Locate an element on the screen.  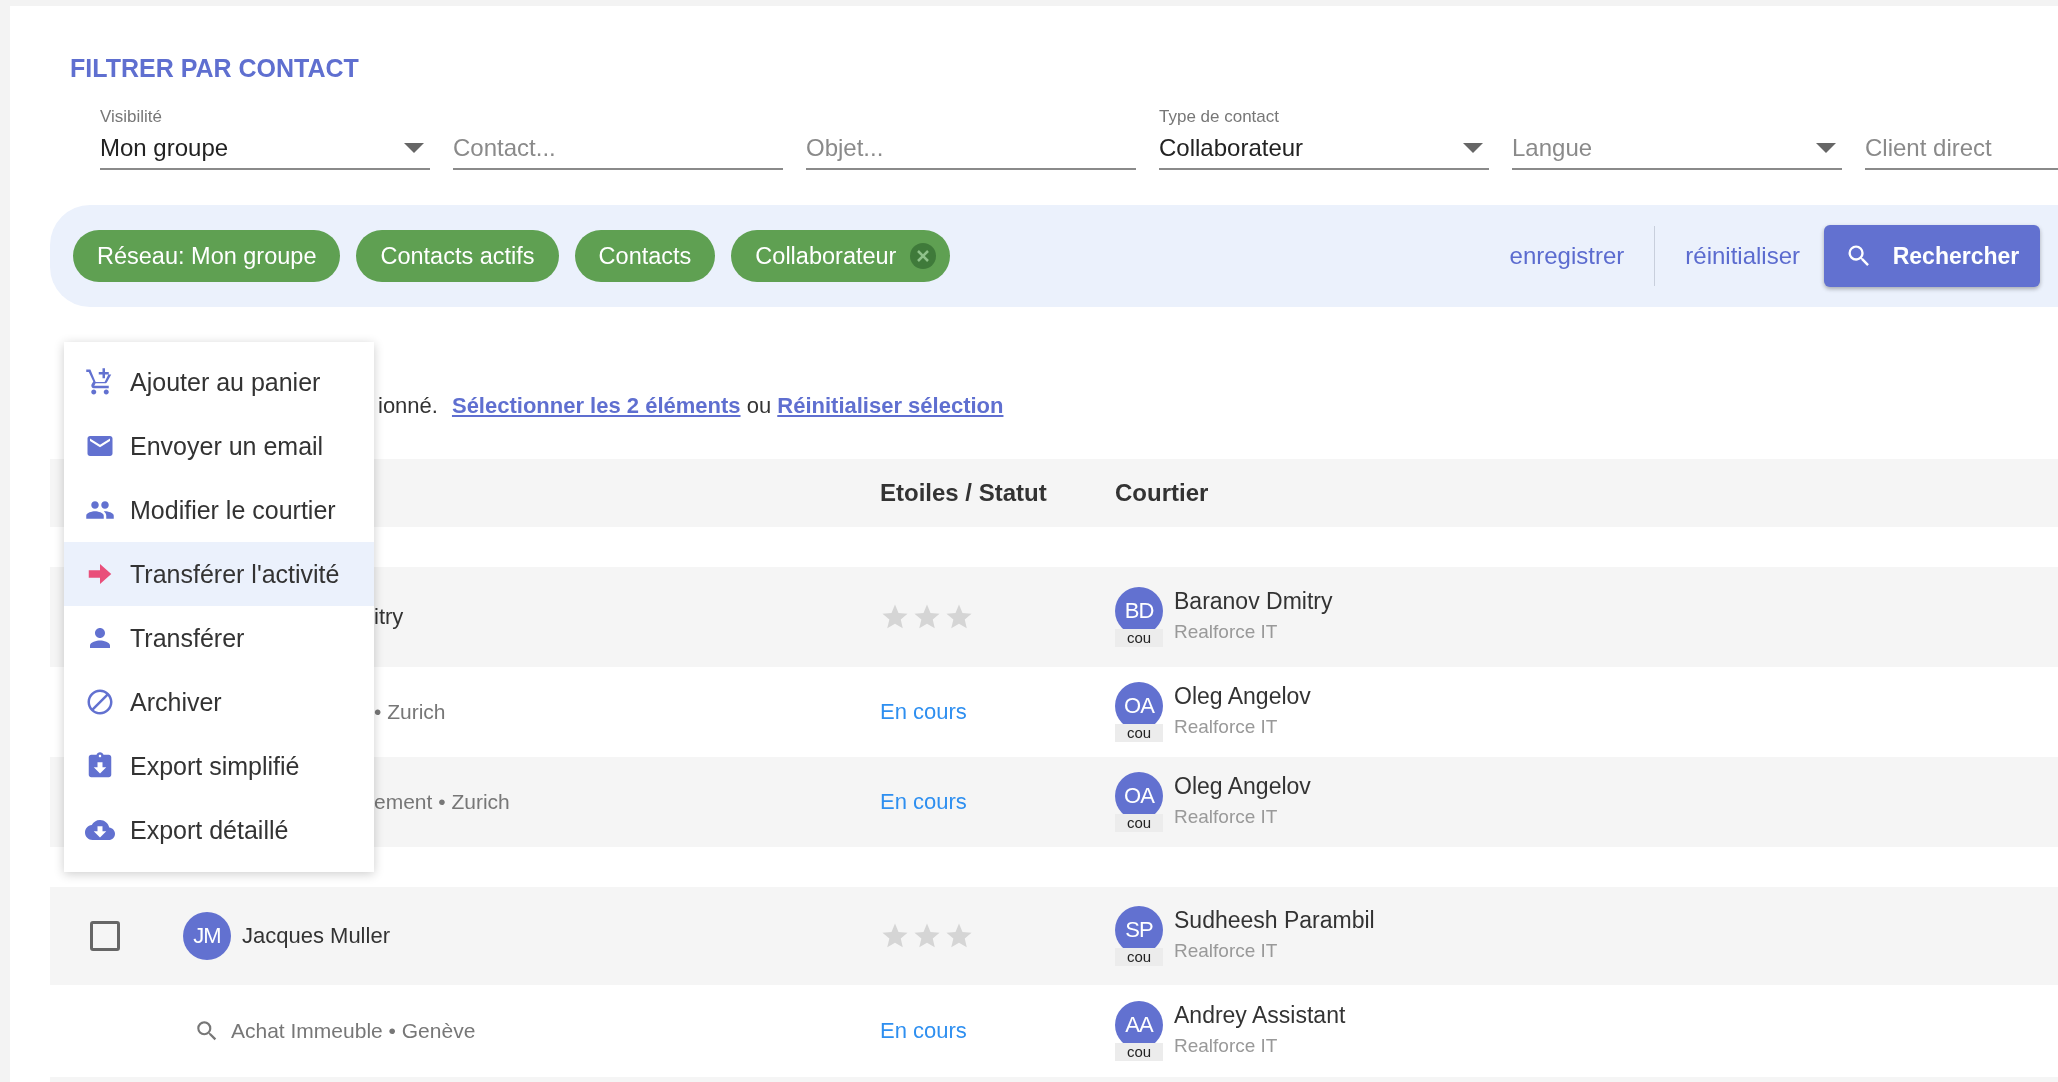
remove-icon is located at coordinates (923, 256).